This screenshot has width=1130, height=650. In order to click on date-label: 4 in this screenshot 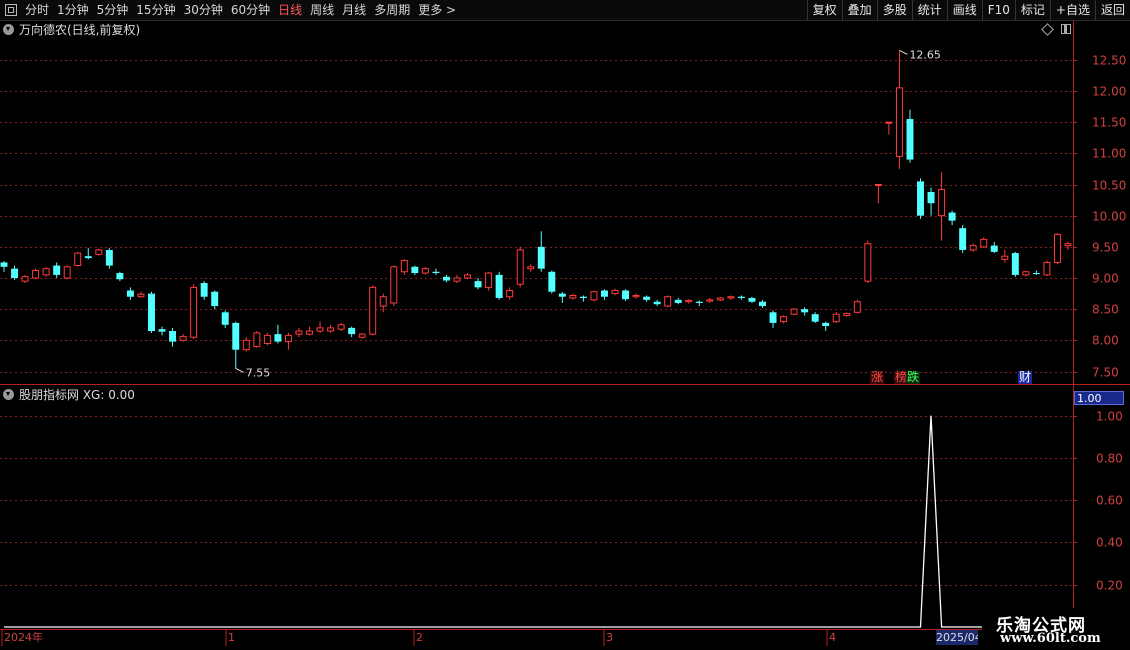, I will do `click(832, 637)`.